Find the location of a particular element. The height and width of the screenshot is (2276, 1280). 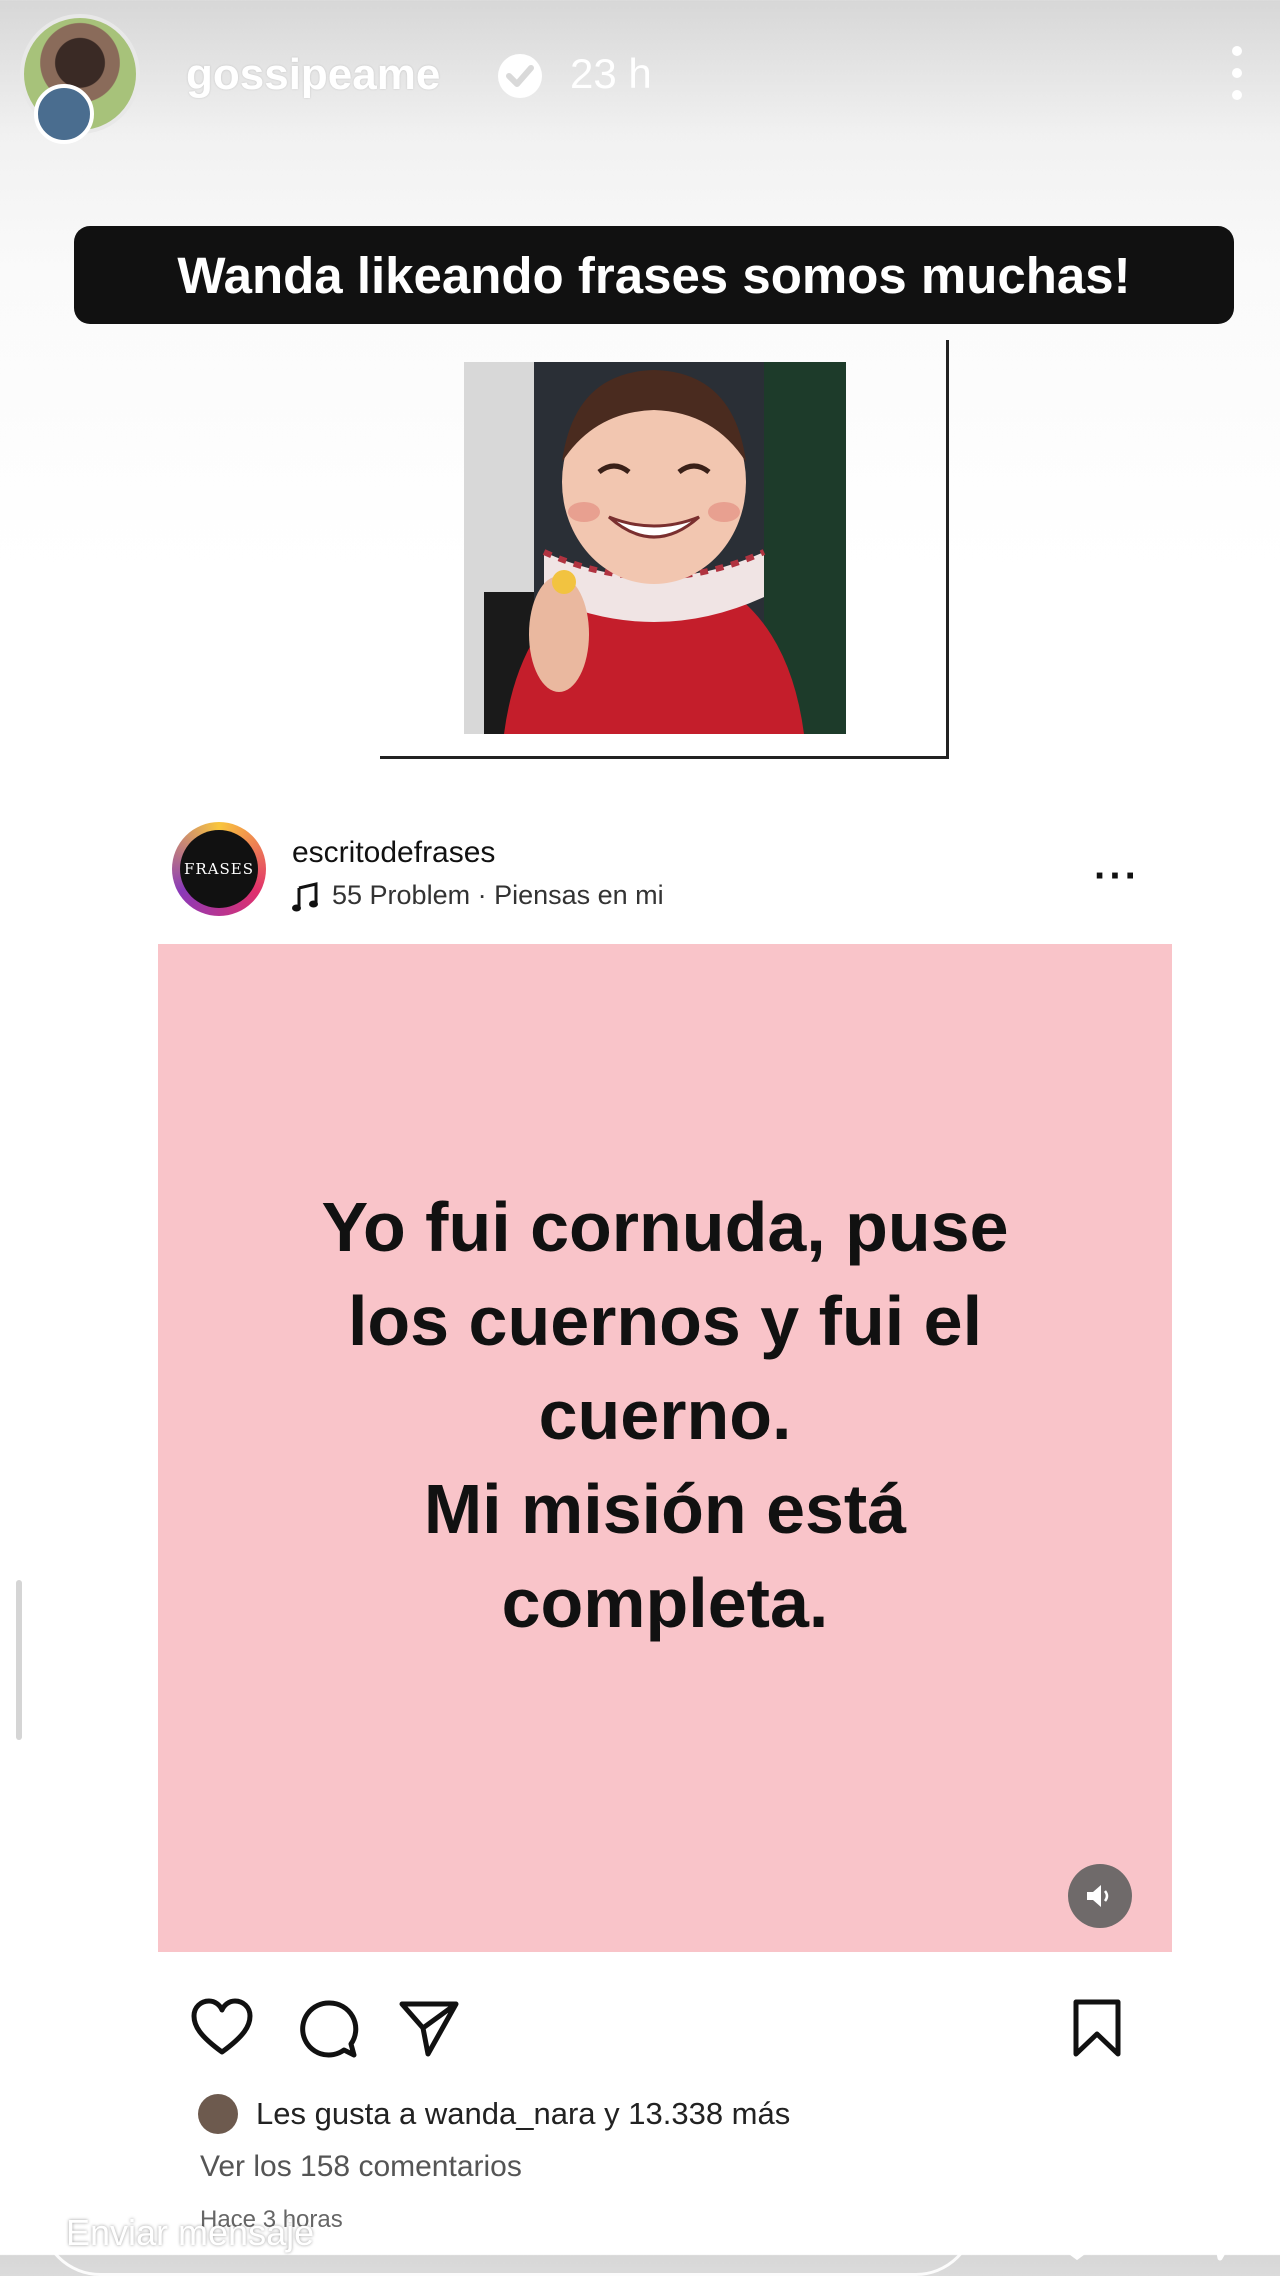

edge-marker is located at coordinates (19, 1660).